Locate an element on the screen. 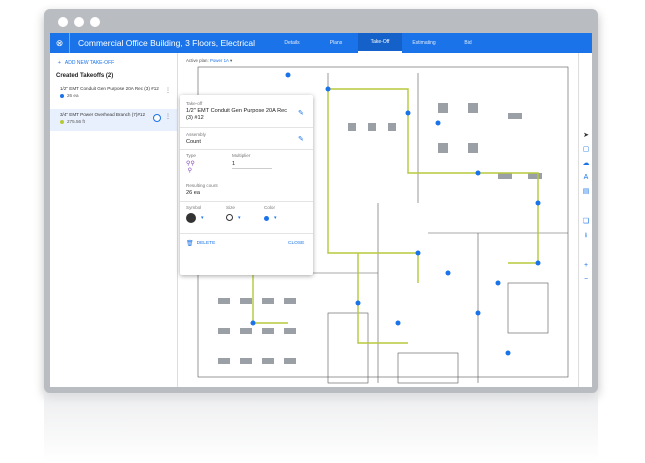 The width and height of the screenshot is (645, 463). layers-icon: ❏ is located at coordinates (586, 222).